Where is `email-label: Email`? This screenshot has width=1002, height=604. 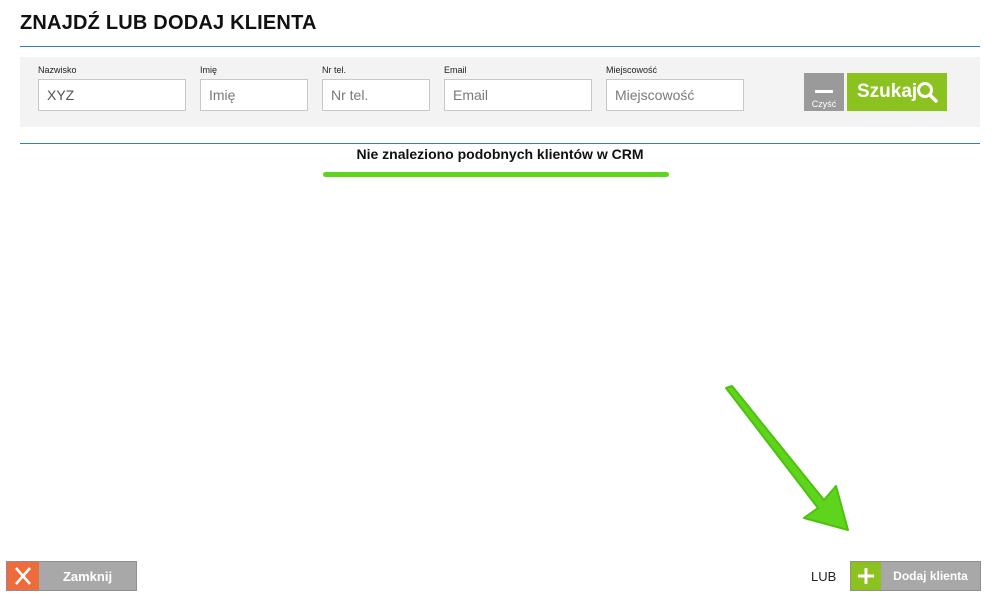
email-label: Email is located at coordinates (455, 70).